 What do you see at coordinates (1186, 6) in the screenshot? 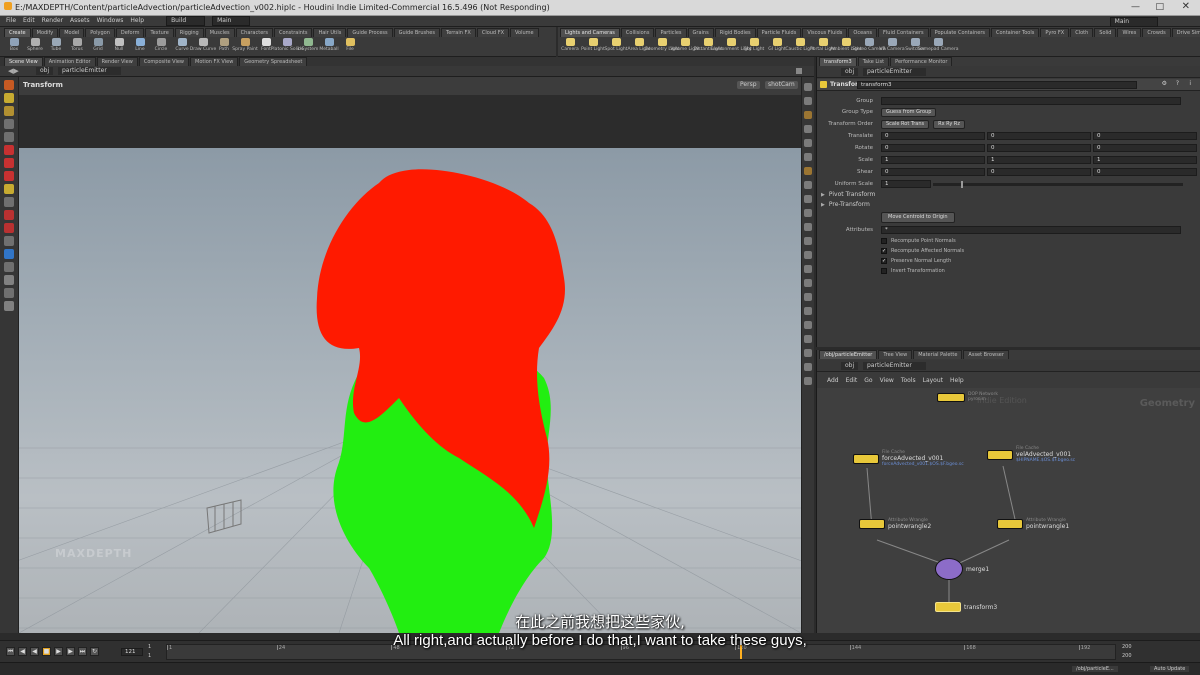
I see `close-button: ✕` at bounding box center [1186, 6].